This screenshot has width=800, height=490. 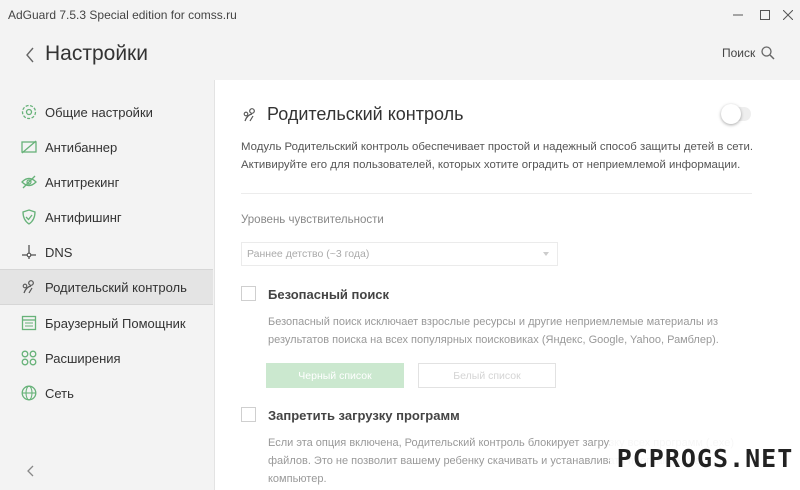 I want to click on sidebar-item-parental-control: Родительский контроль, so click(x=106, y=287).